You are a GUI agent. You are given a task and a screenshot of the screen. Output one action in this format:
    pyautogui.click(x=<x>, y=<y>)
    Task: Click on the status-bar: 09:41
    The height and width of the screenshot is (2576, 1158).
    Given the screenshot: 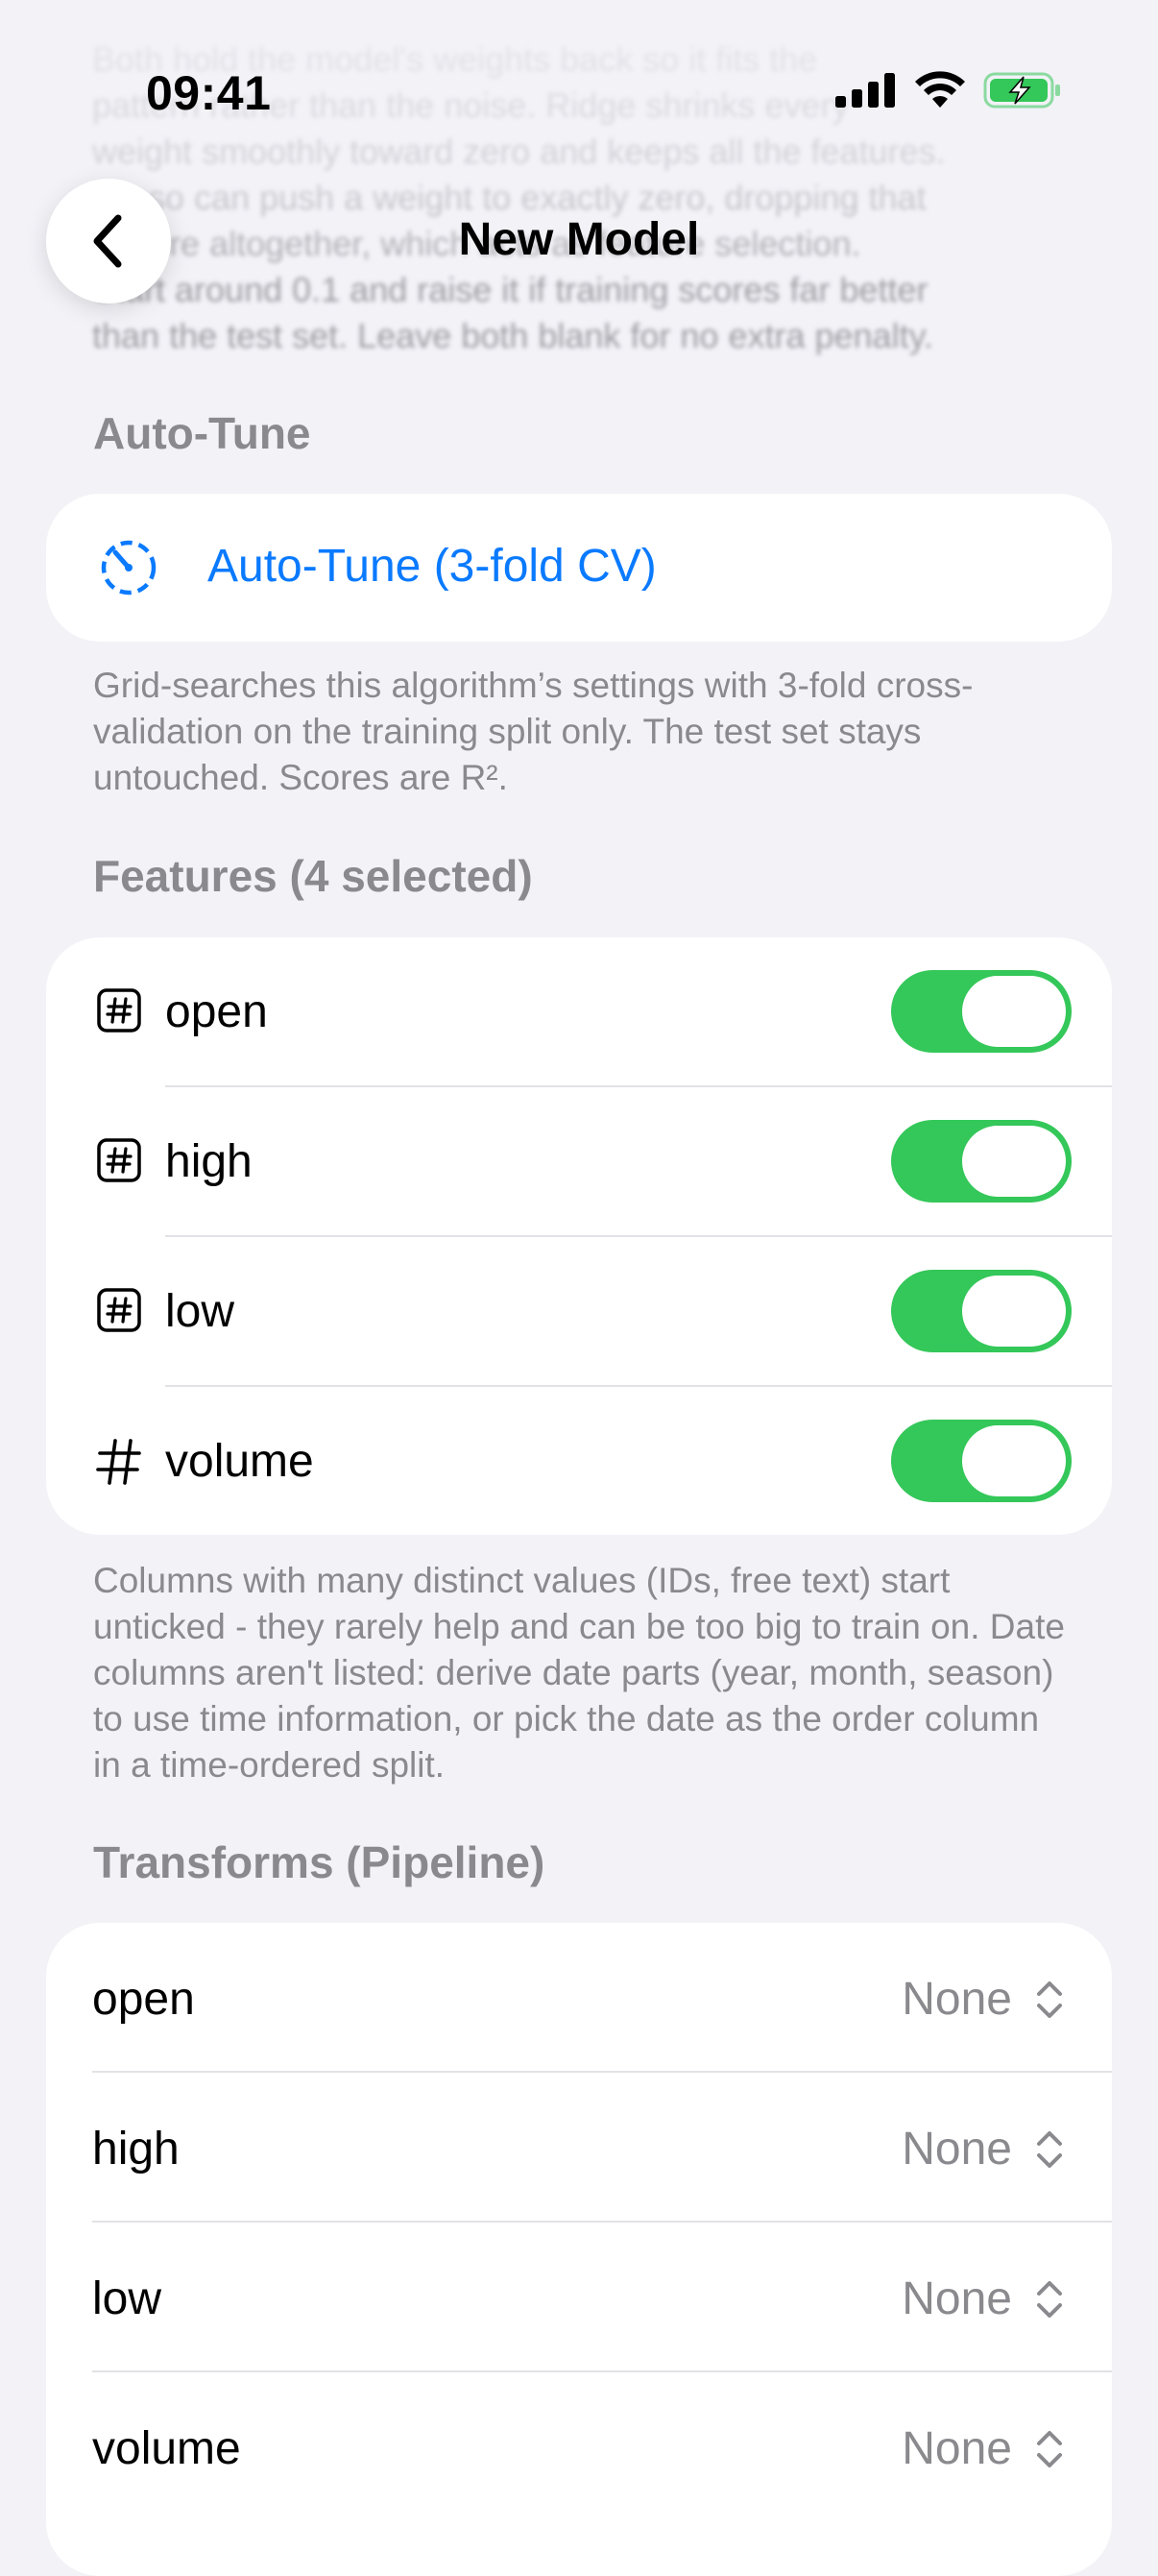 What is the action you would take?
    pyautogui.click(x=579, y=62)
    